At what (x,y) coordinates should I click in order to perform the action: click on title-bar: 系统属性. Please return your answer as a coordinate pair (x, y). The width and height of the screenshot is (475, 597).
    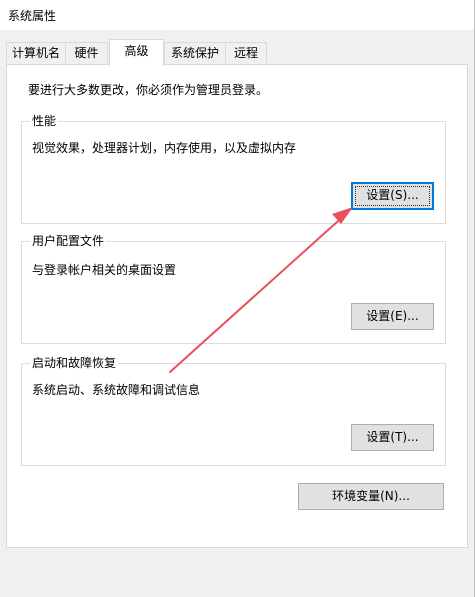
    Looking at the image, I should click on (237, 15).